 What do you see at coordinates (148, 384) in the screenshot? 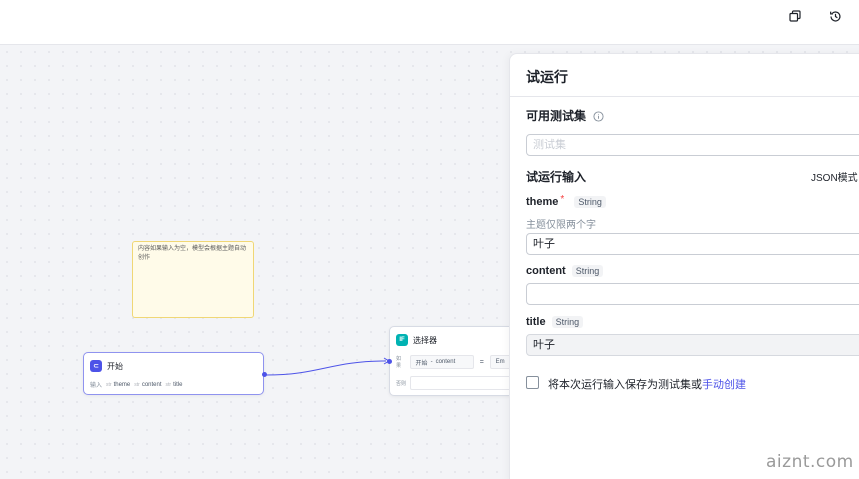
I see `param-tag-content: str content` at bounding box center [148, 384].